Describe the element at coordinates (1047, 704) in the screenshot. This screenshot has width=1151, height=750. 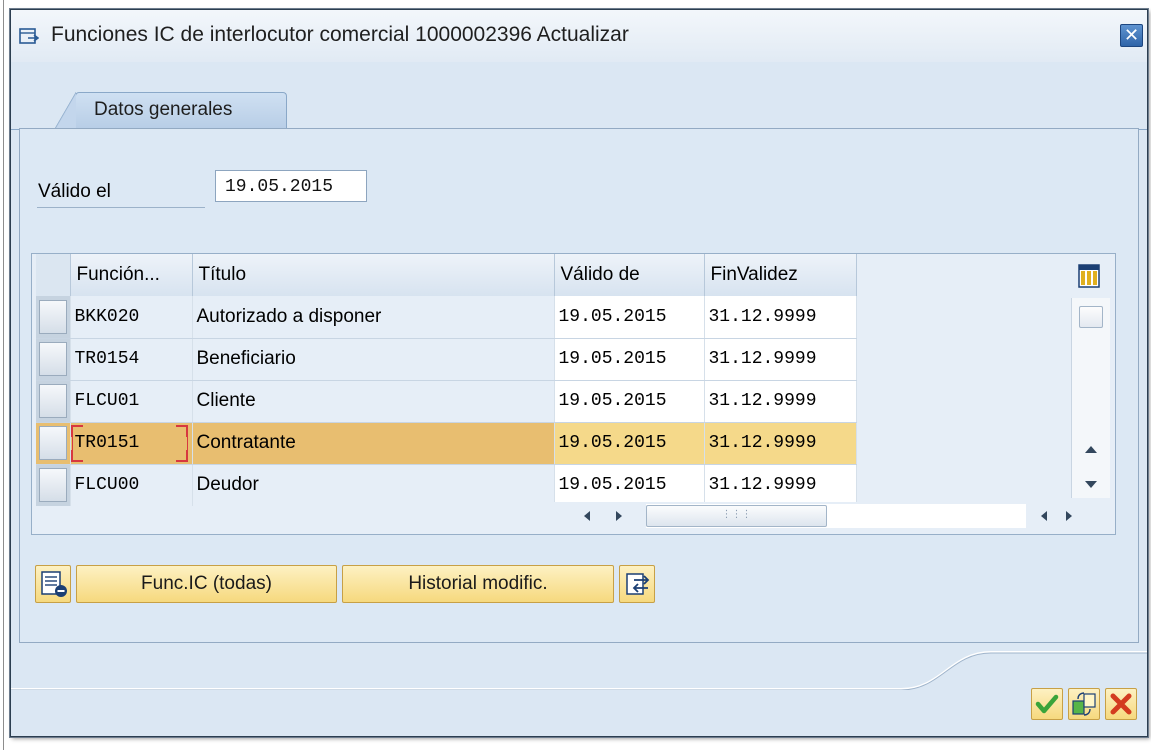
I see `ok-check-icon` at that location.